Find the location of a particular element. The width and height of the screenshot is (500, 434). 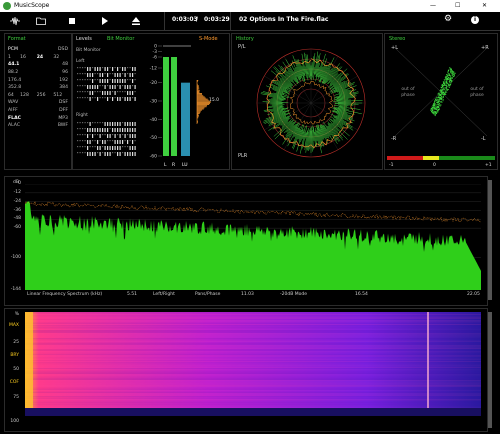

spectrum-ytick-3: -36 is located at coordinates (17, 210).